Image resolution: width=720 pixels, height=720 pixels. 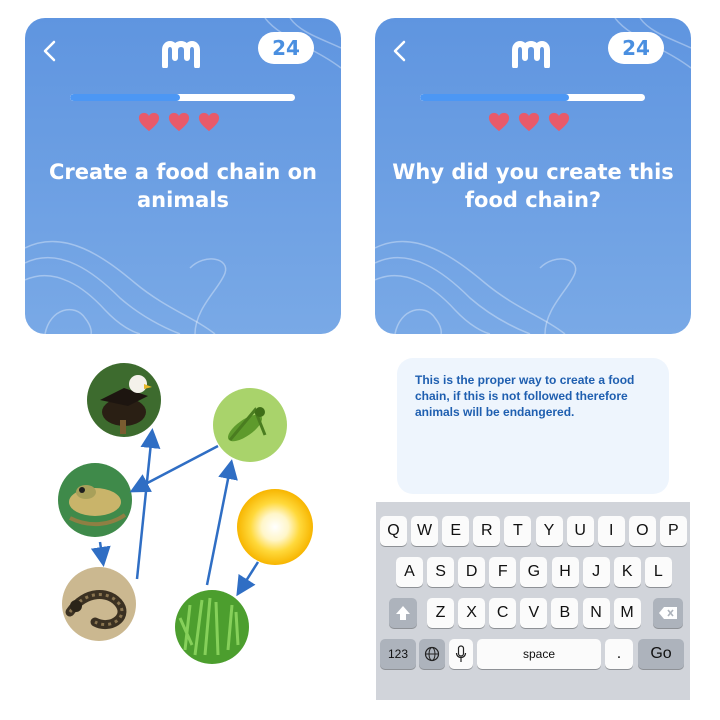 I want to click on go-key: Go, so click(x=661, y=654).